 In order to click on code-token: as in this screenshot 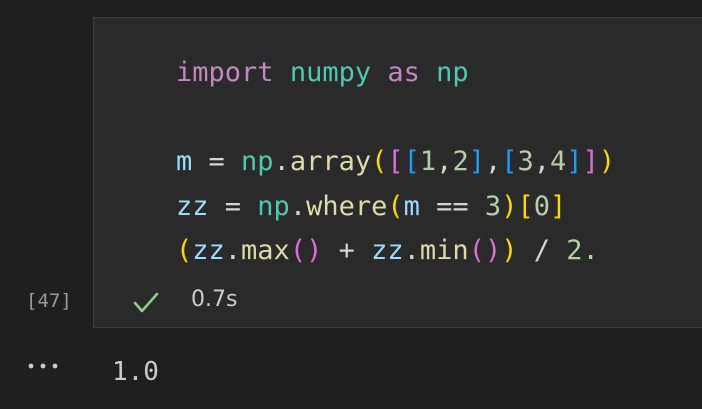, I will do `click(403, 72)`.